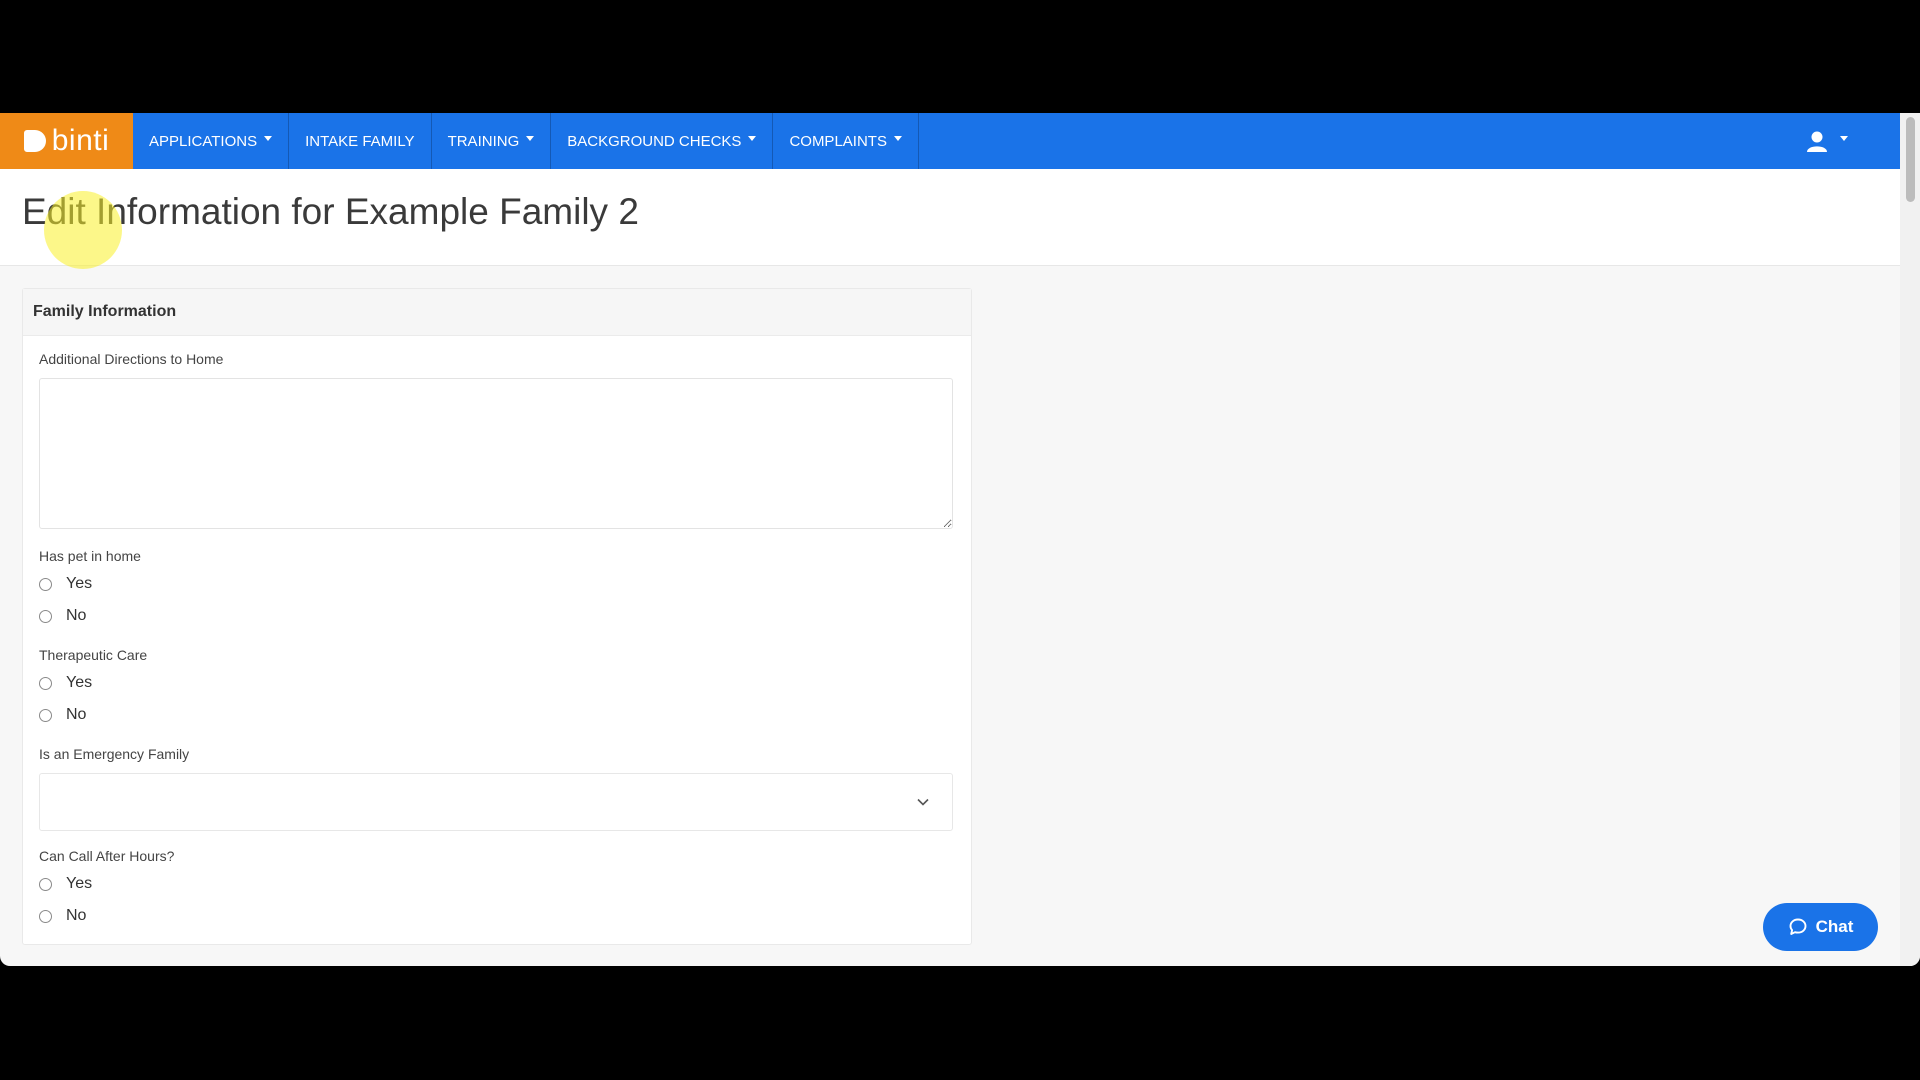 This screenshot has width=1920, height=1080. Describe the element at coordinates (497, 312) in the screenshot. I see `card-header: Family Information` at that location.